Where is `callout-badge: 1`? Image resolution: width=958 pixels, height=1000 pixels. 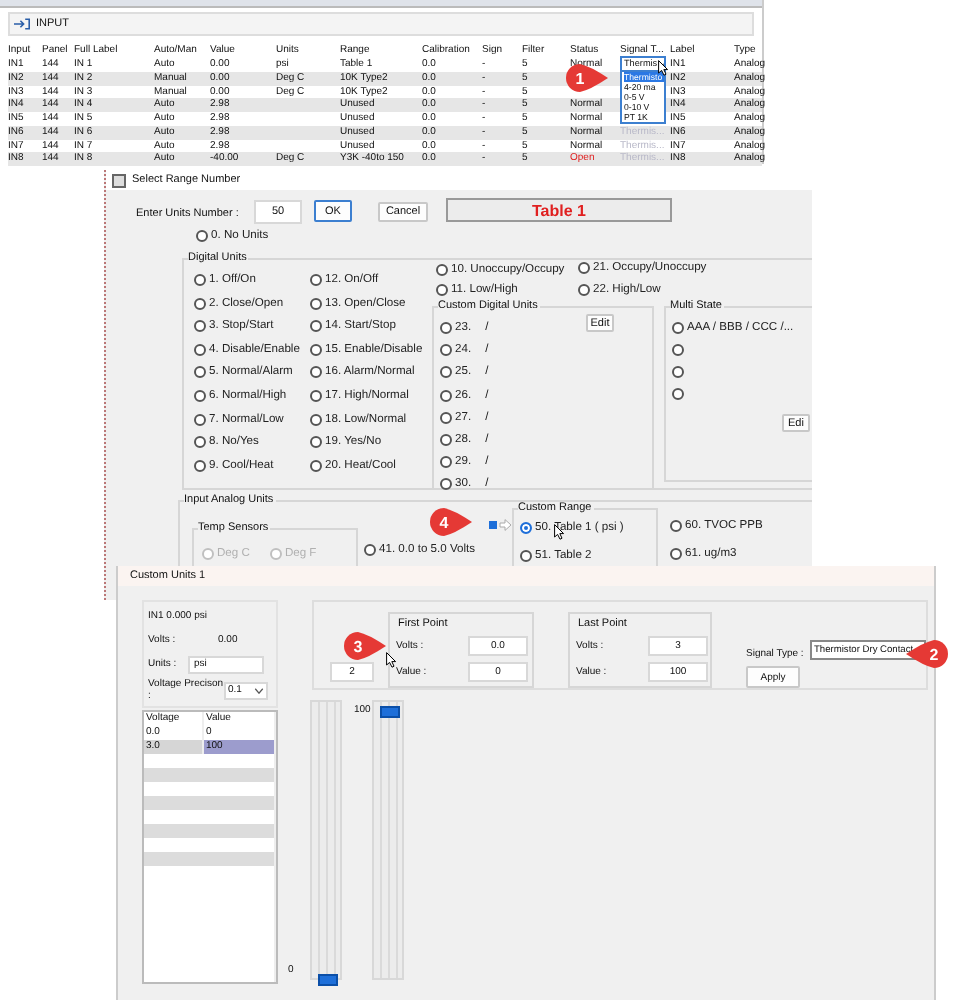
callout-badge: 1 is located at coordinates (588, 78).